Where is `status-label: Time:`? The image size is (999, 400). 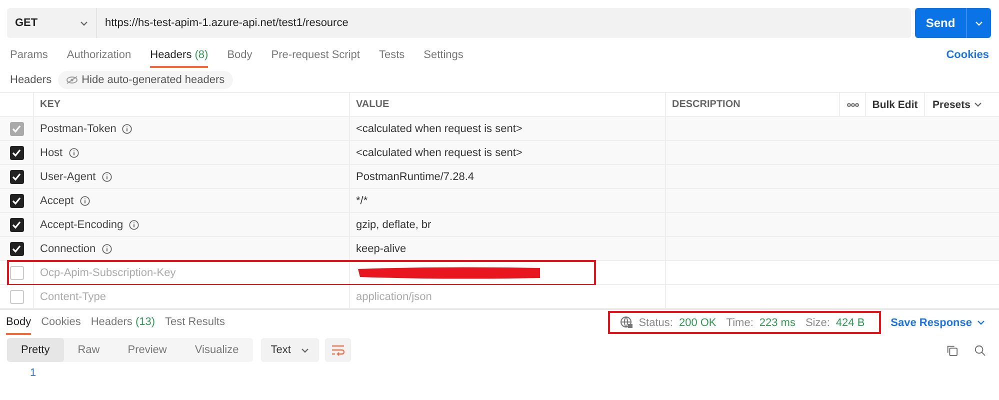
status-label: Time: is located at coordinates (740, 322).